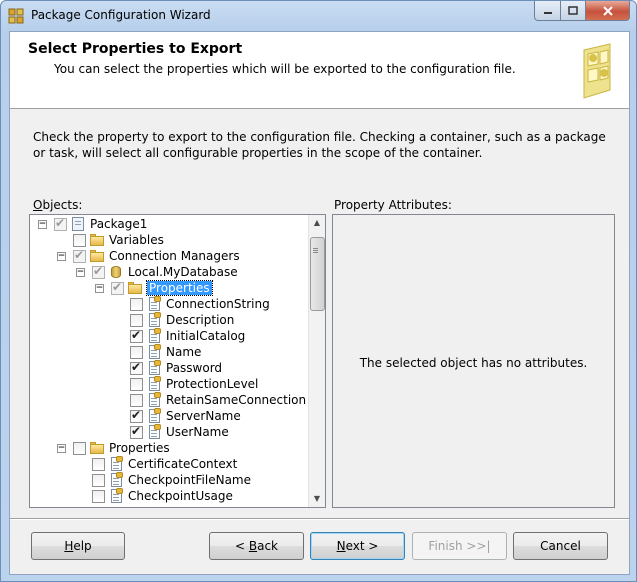 The height and width of the screenshot is (582, 637). Describe the element at coordinates (316, 361) in the screenshot. I see `tree-vertical-scrollbar: ▲ ▼` at that location.